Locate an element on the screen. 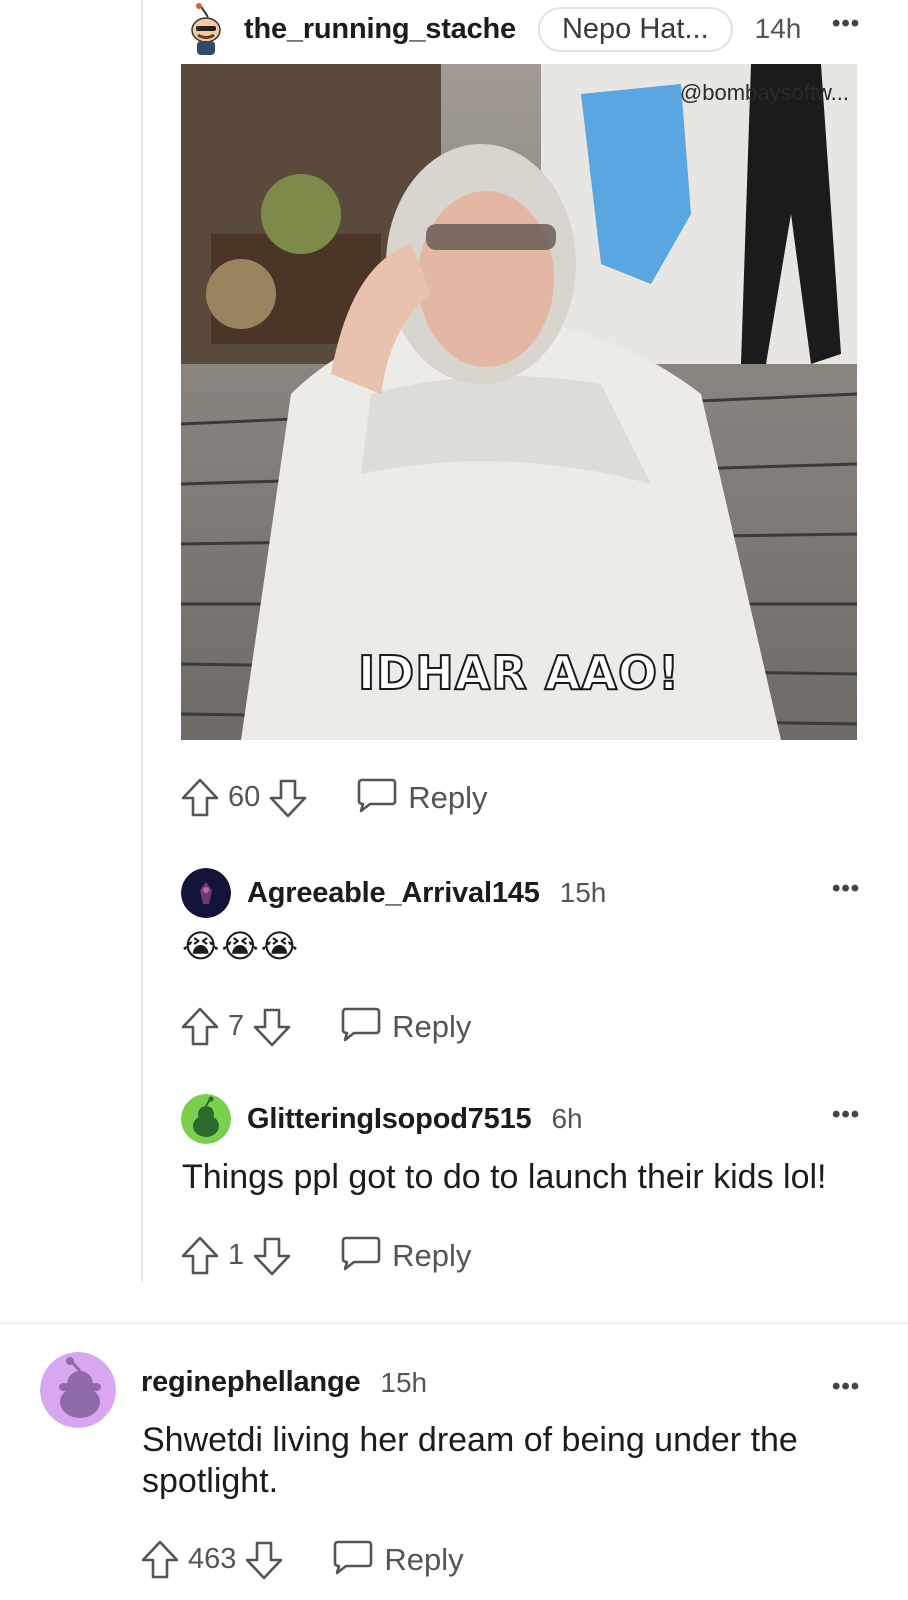  vote-count: 463 is located at coordinates (212, 1559).